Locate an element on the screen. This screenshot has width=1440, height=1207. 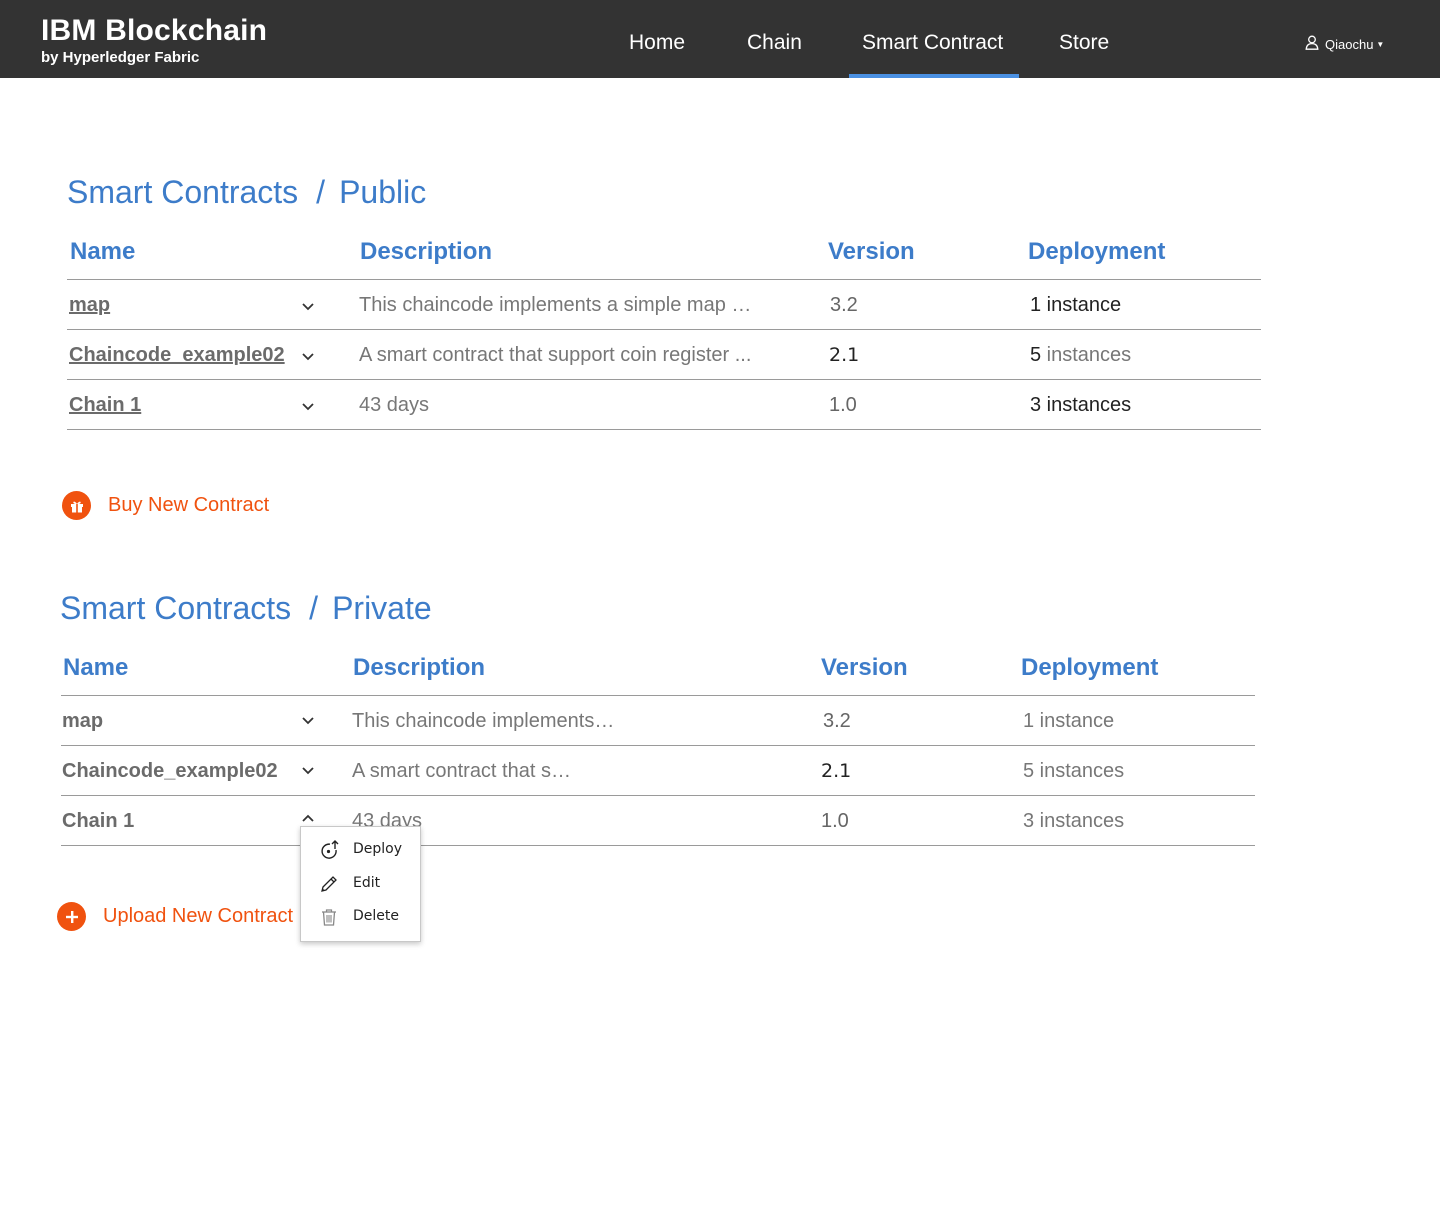
deployment-count: 1 is located at coordinates (1036, 305).